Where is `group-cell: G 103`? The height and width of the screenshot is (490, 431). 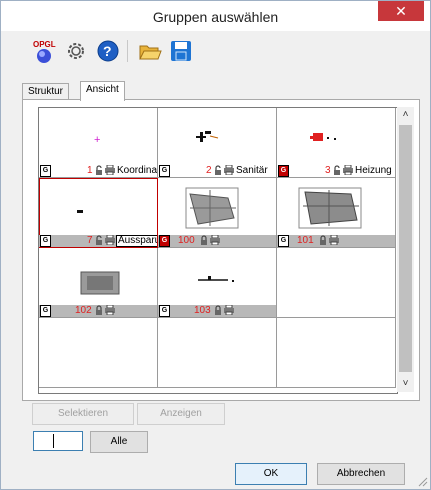
group-cell: G 103 is located at coordinates (217, 283).